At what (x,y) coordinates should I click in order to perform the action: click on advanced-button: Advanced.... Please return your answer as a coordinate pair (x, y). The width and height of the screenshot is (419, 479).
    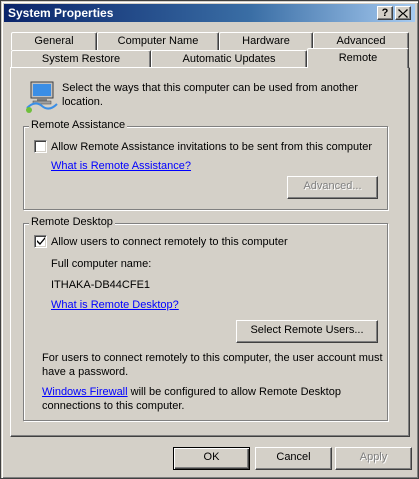
    Looking at the image, I should click on (332, 187).